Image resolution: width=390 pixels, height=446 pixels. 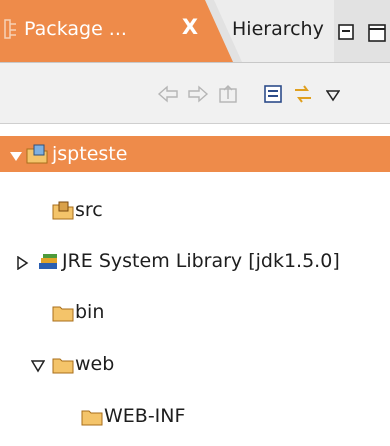 What do you see at coordinates (228, 94) in the screenshot?
I see `up-one-level-icon` at bounding box center [228, 94].